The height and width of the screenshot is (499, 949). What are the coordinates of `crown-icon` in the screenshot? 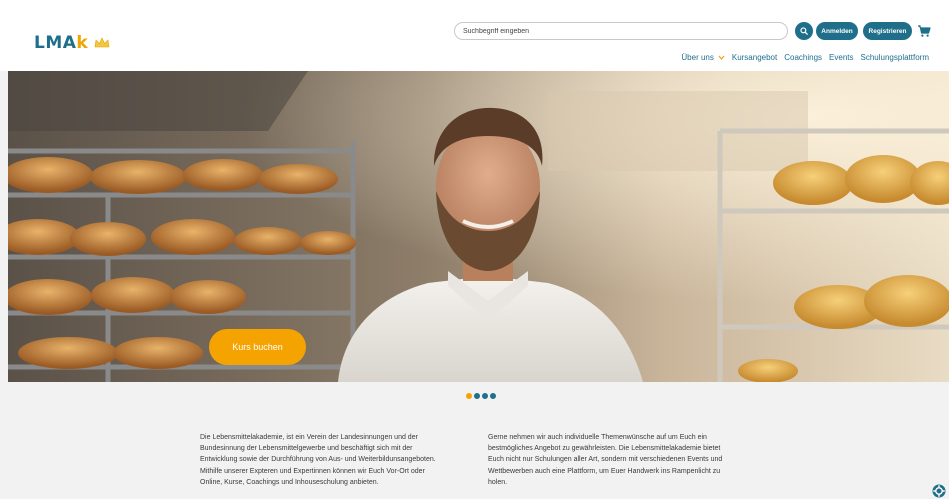 It's located at (102, 42).